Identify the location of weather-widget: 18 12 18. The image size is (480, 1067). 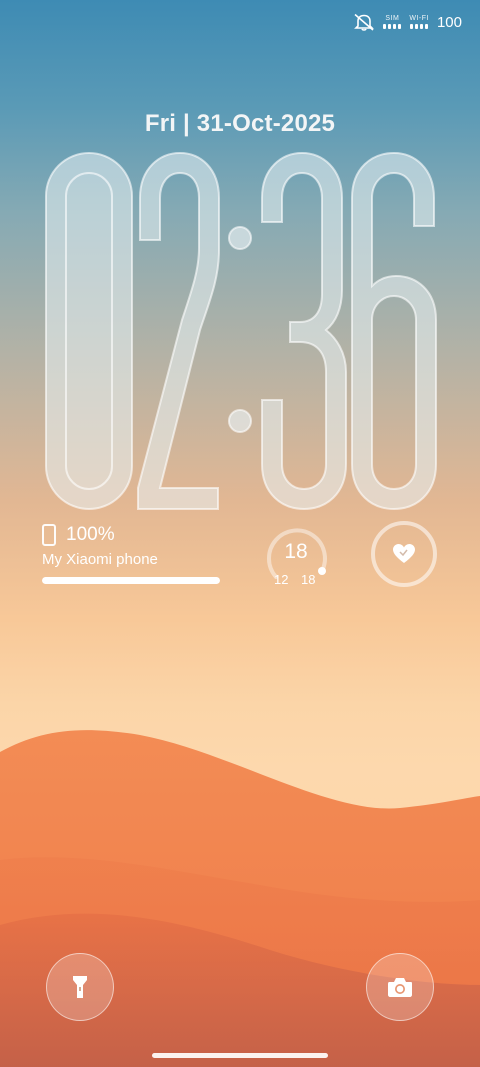
(296, 555).